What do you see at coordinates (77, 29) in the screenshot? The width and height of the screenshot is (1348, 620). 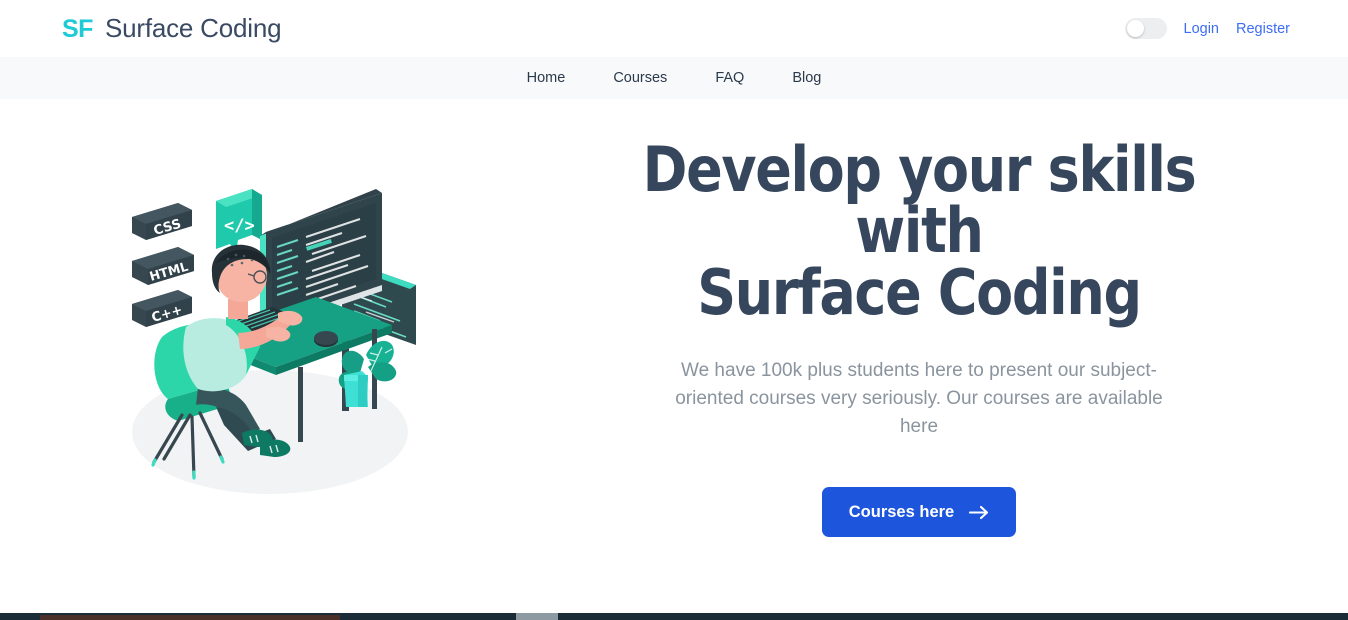 I see `logo-mark-sf: SF` at bounding box center [77, 29].